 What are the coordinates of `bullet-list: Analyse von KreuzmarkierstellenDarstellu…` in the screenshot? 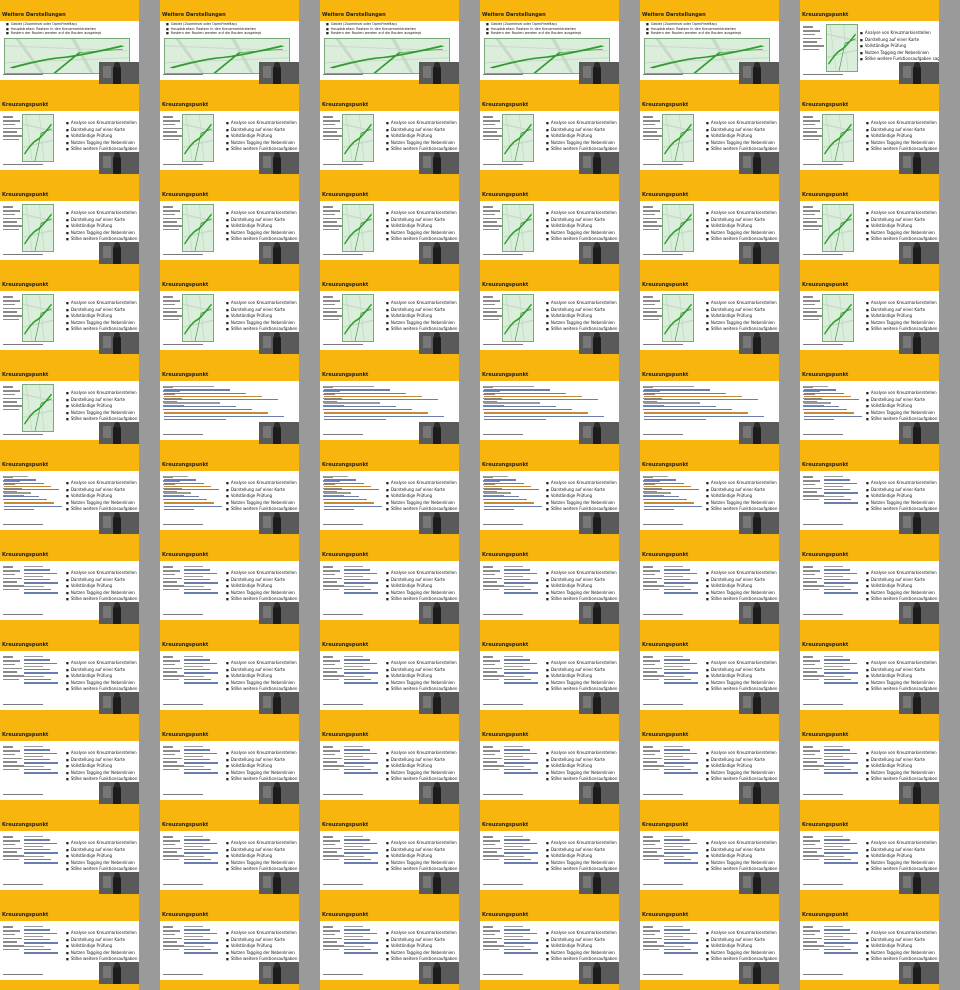 It's located at (582, 136).